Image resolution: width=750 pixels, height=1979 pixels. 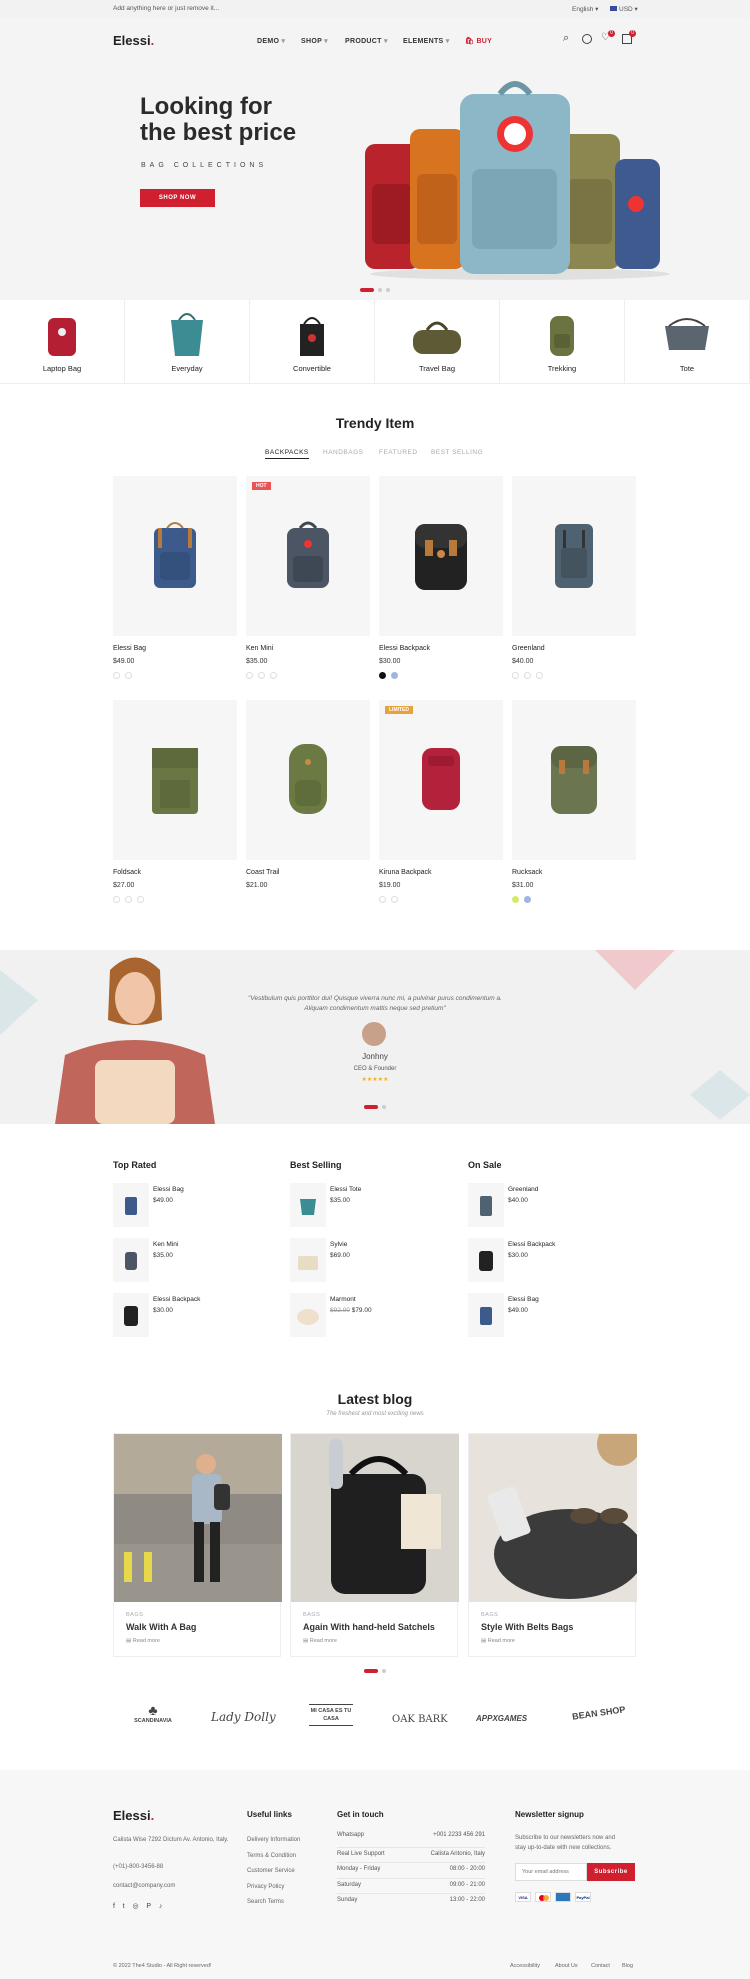 What do you see at coordinates (153, 1713) in the screenshot?
I see `brand-logo-scandinavia: ♣ SCANDINAVIA` at bounding box center [153, 1713].